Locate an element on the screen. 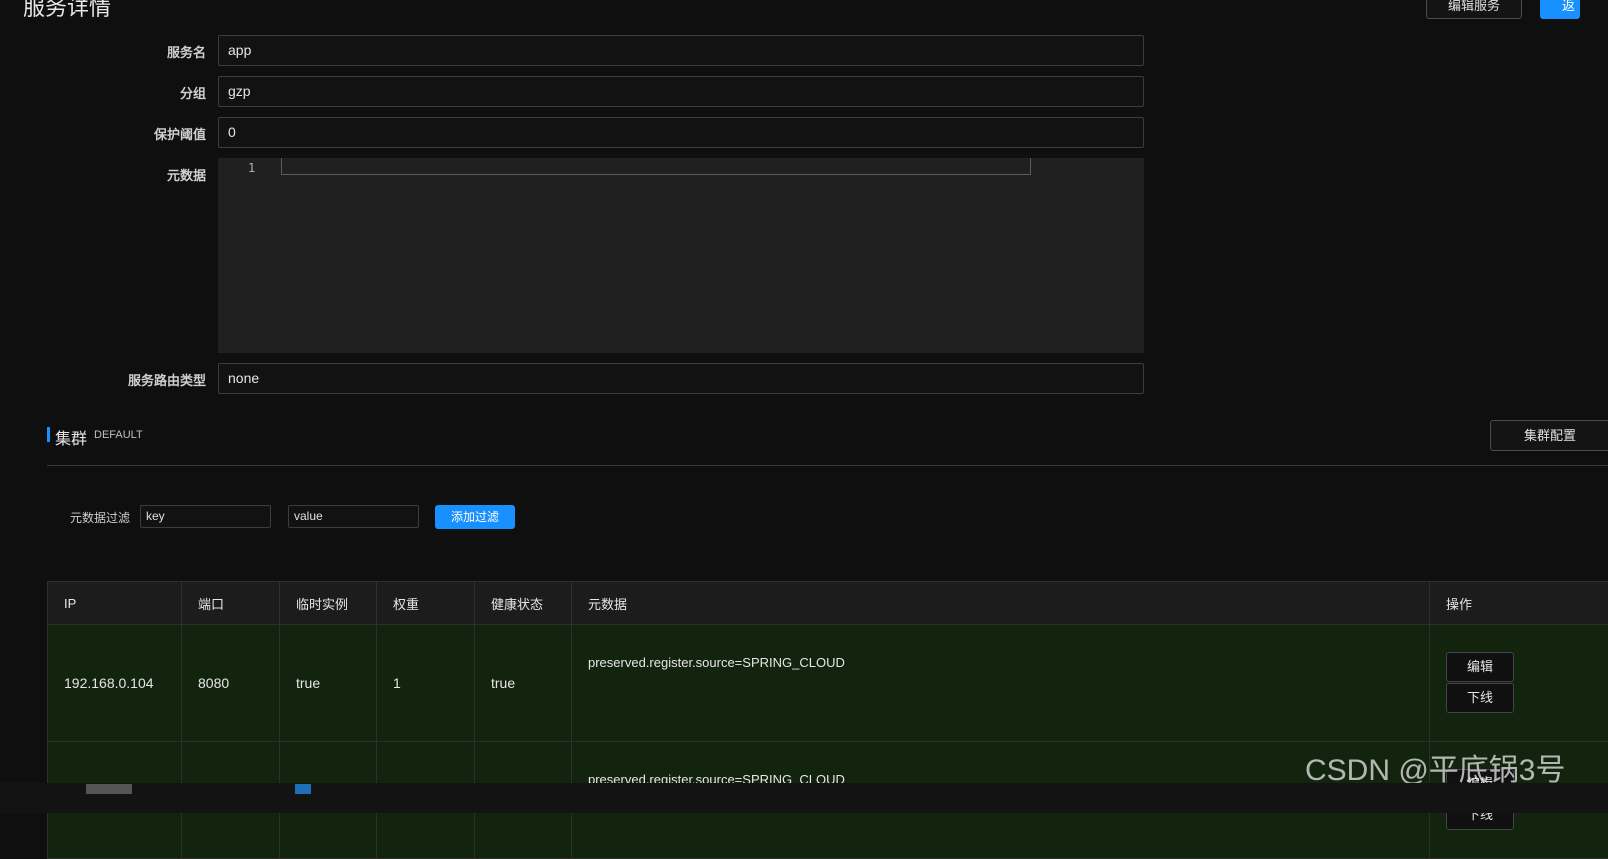  current-line-highlight is located at coordinates (656, 166).